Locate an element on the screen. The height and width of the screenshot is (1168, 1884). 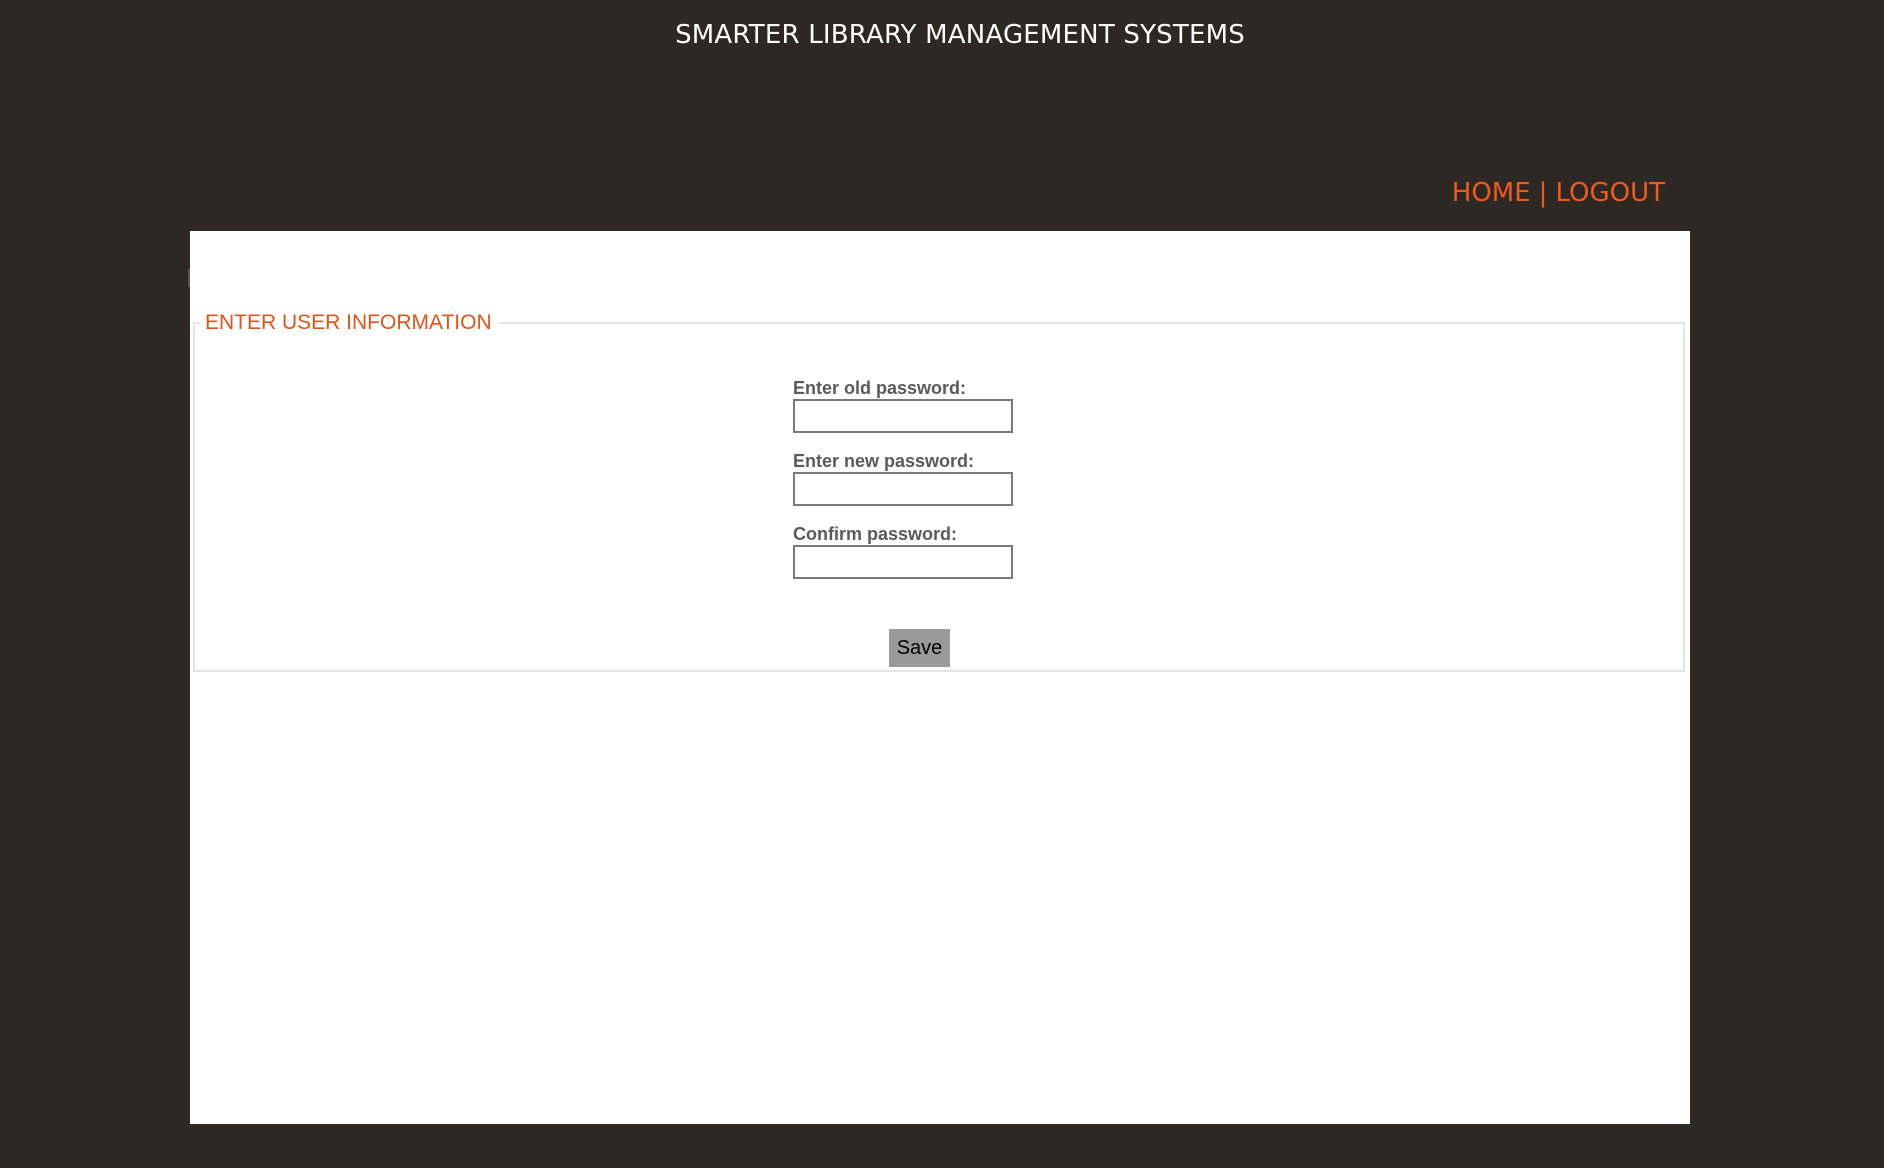
new-password-label: Enter new password: is located at coordinates (884, 461).